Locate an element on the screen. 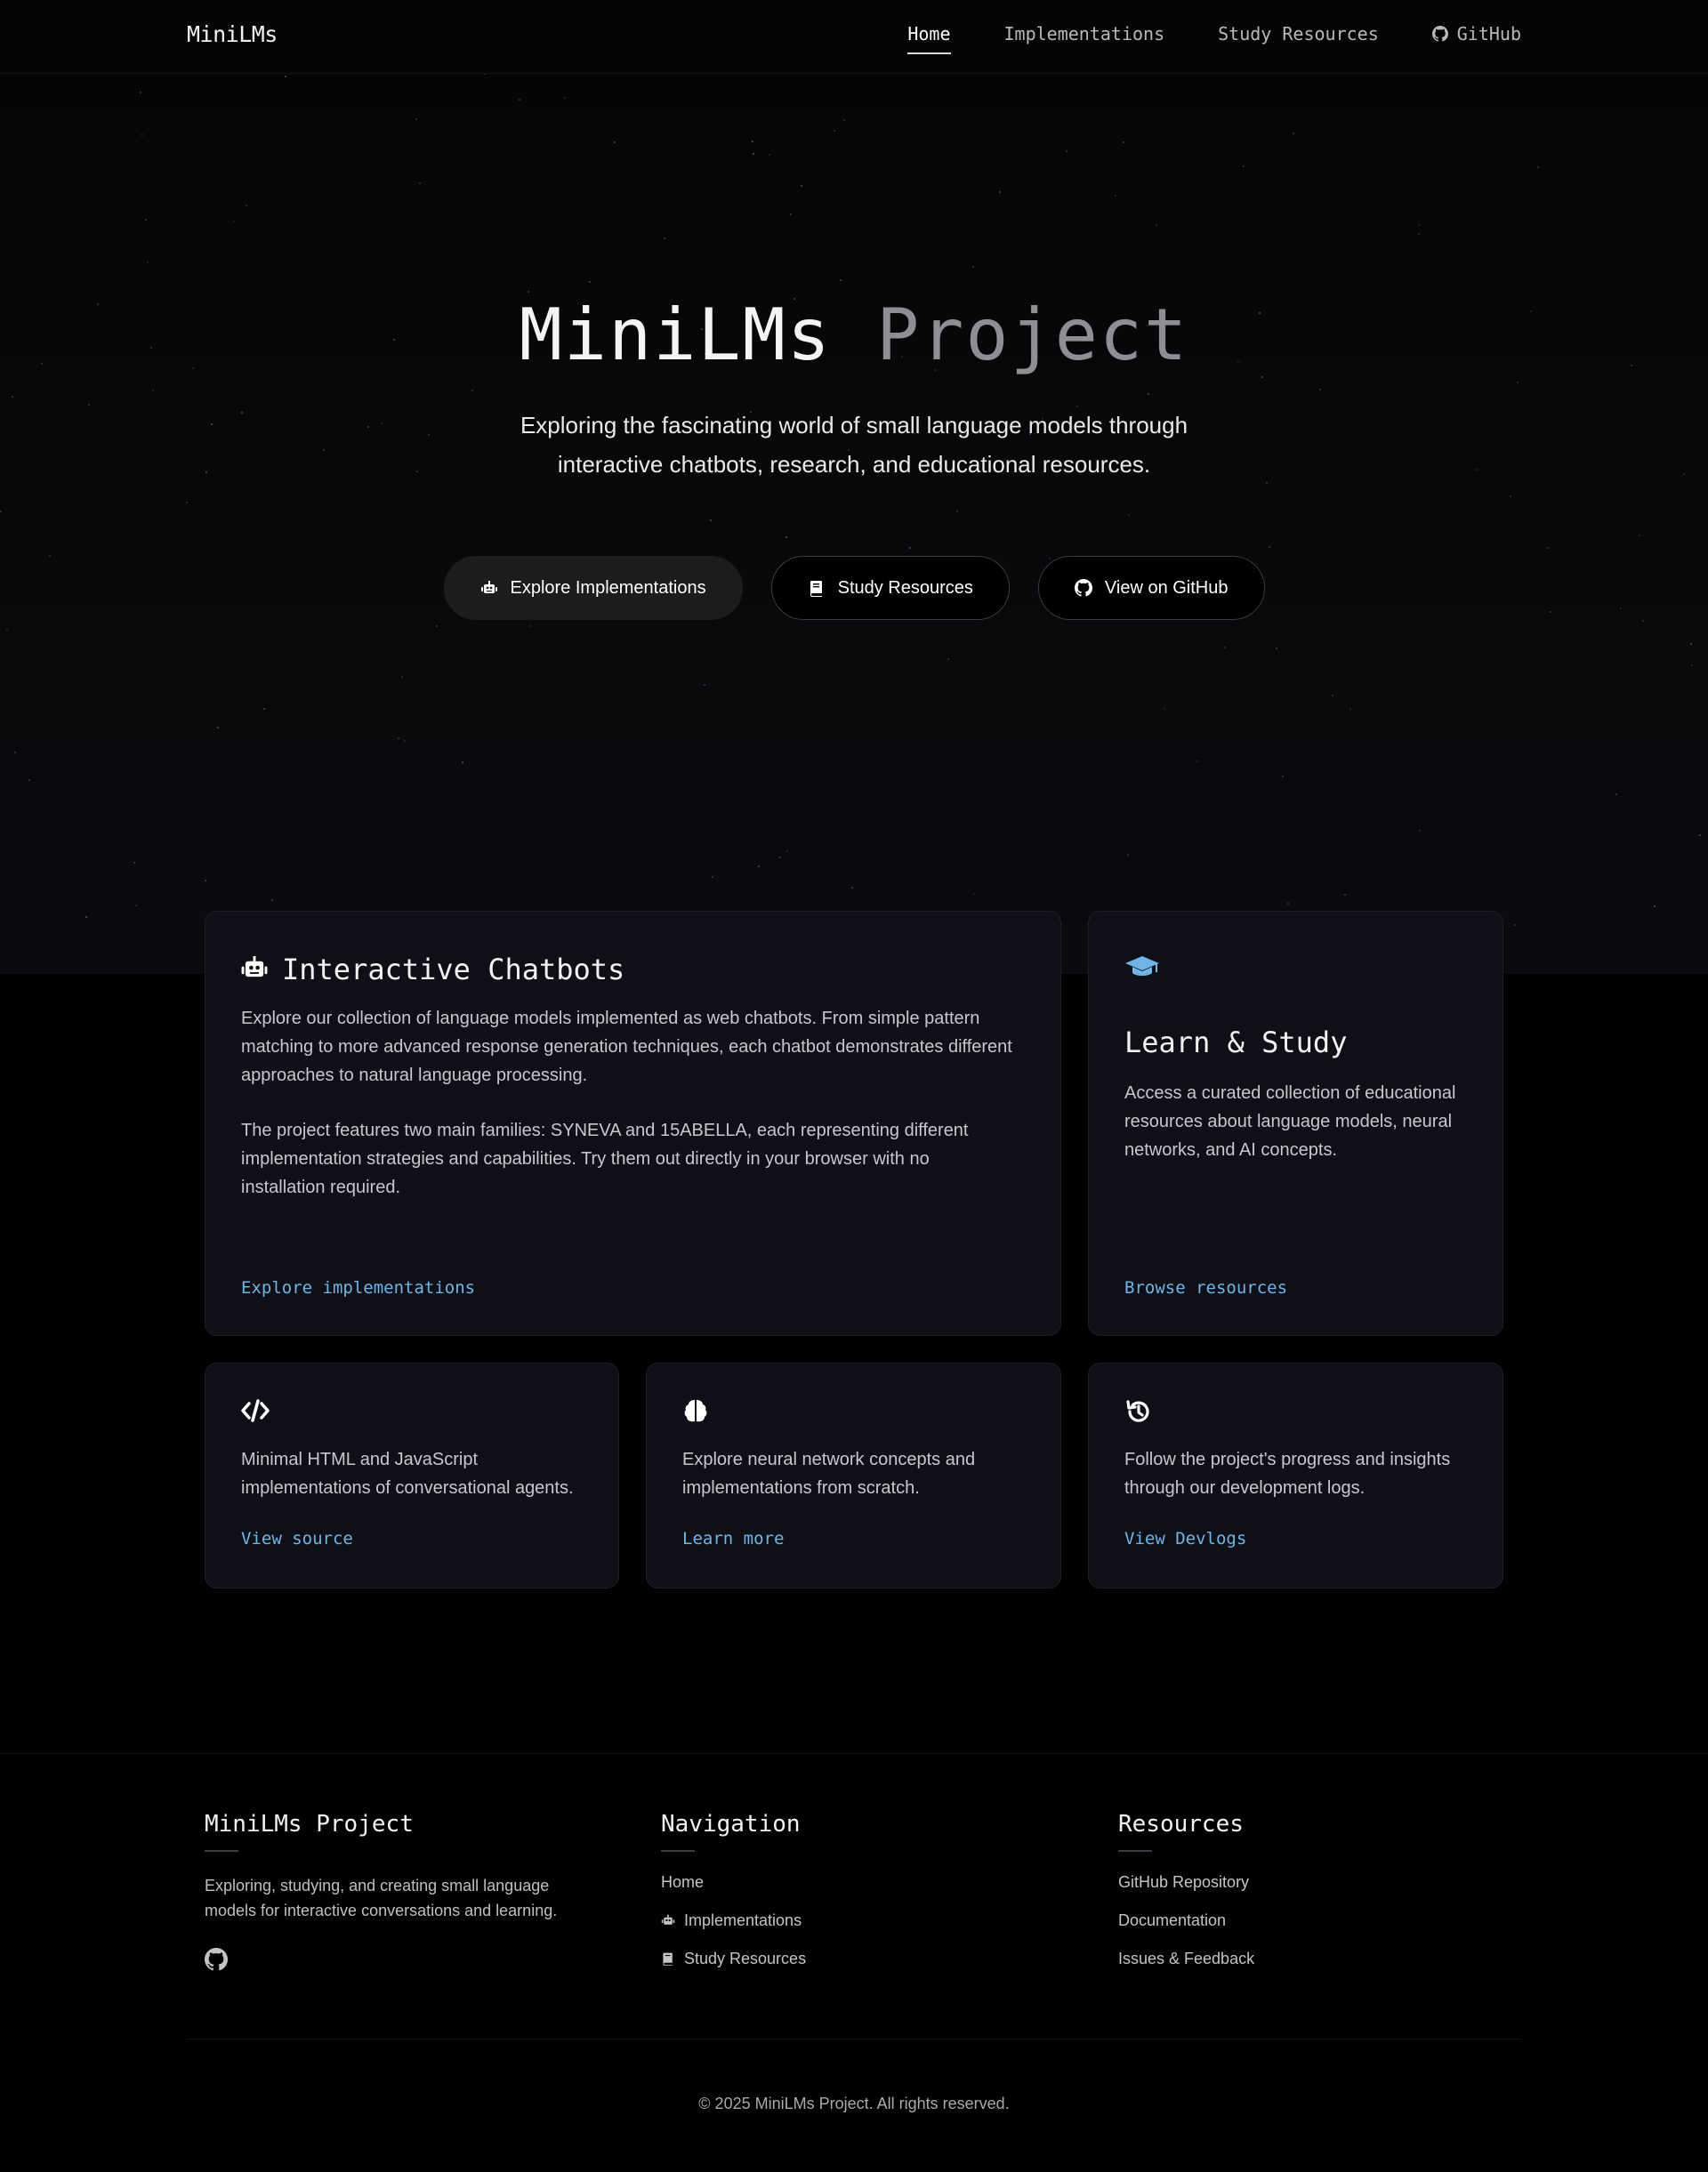 Image resolution: width=1708 pixels, height=2172 pixels. footer-github-repository-link: GitHub Repository is located at coordinates (1186, 1892).